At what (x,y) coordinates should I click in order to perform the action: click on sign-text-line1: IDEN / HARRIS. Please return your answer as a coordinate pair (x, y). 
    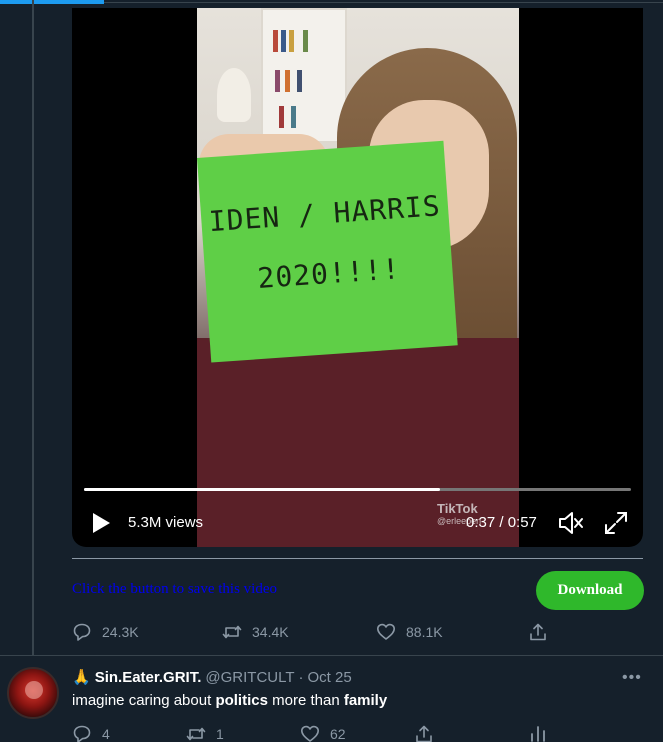
    Looking at the image, I should click on (324, 214).